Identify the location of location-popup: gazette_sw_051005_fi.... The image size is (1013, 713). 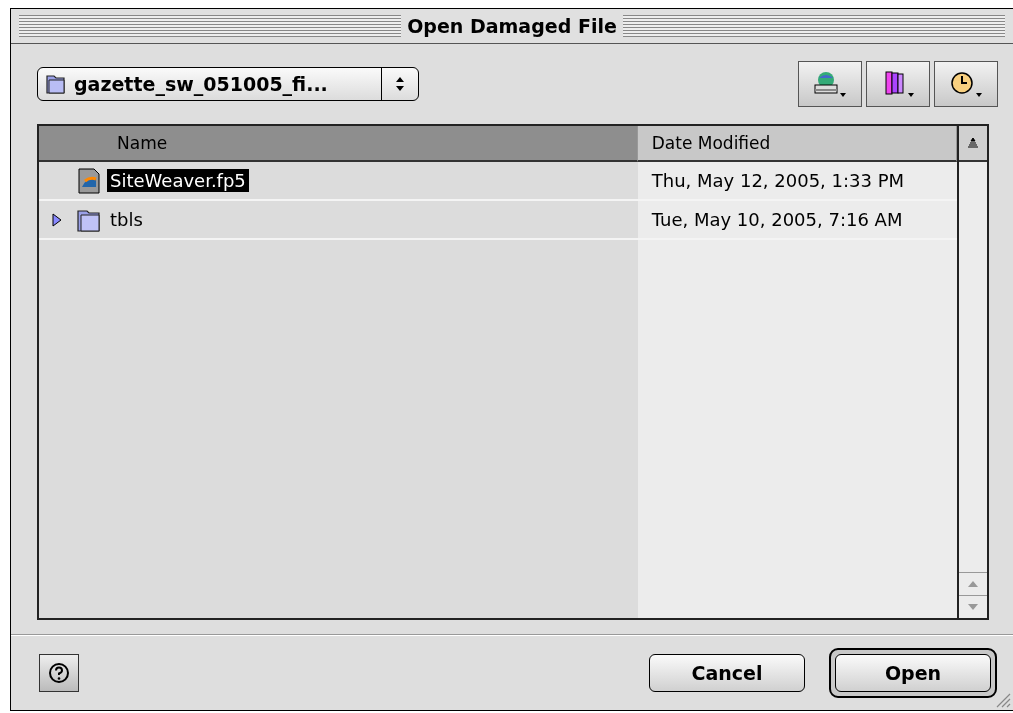
(228, 84).